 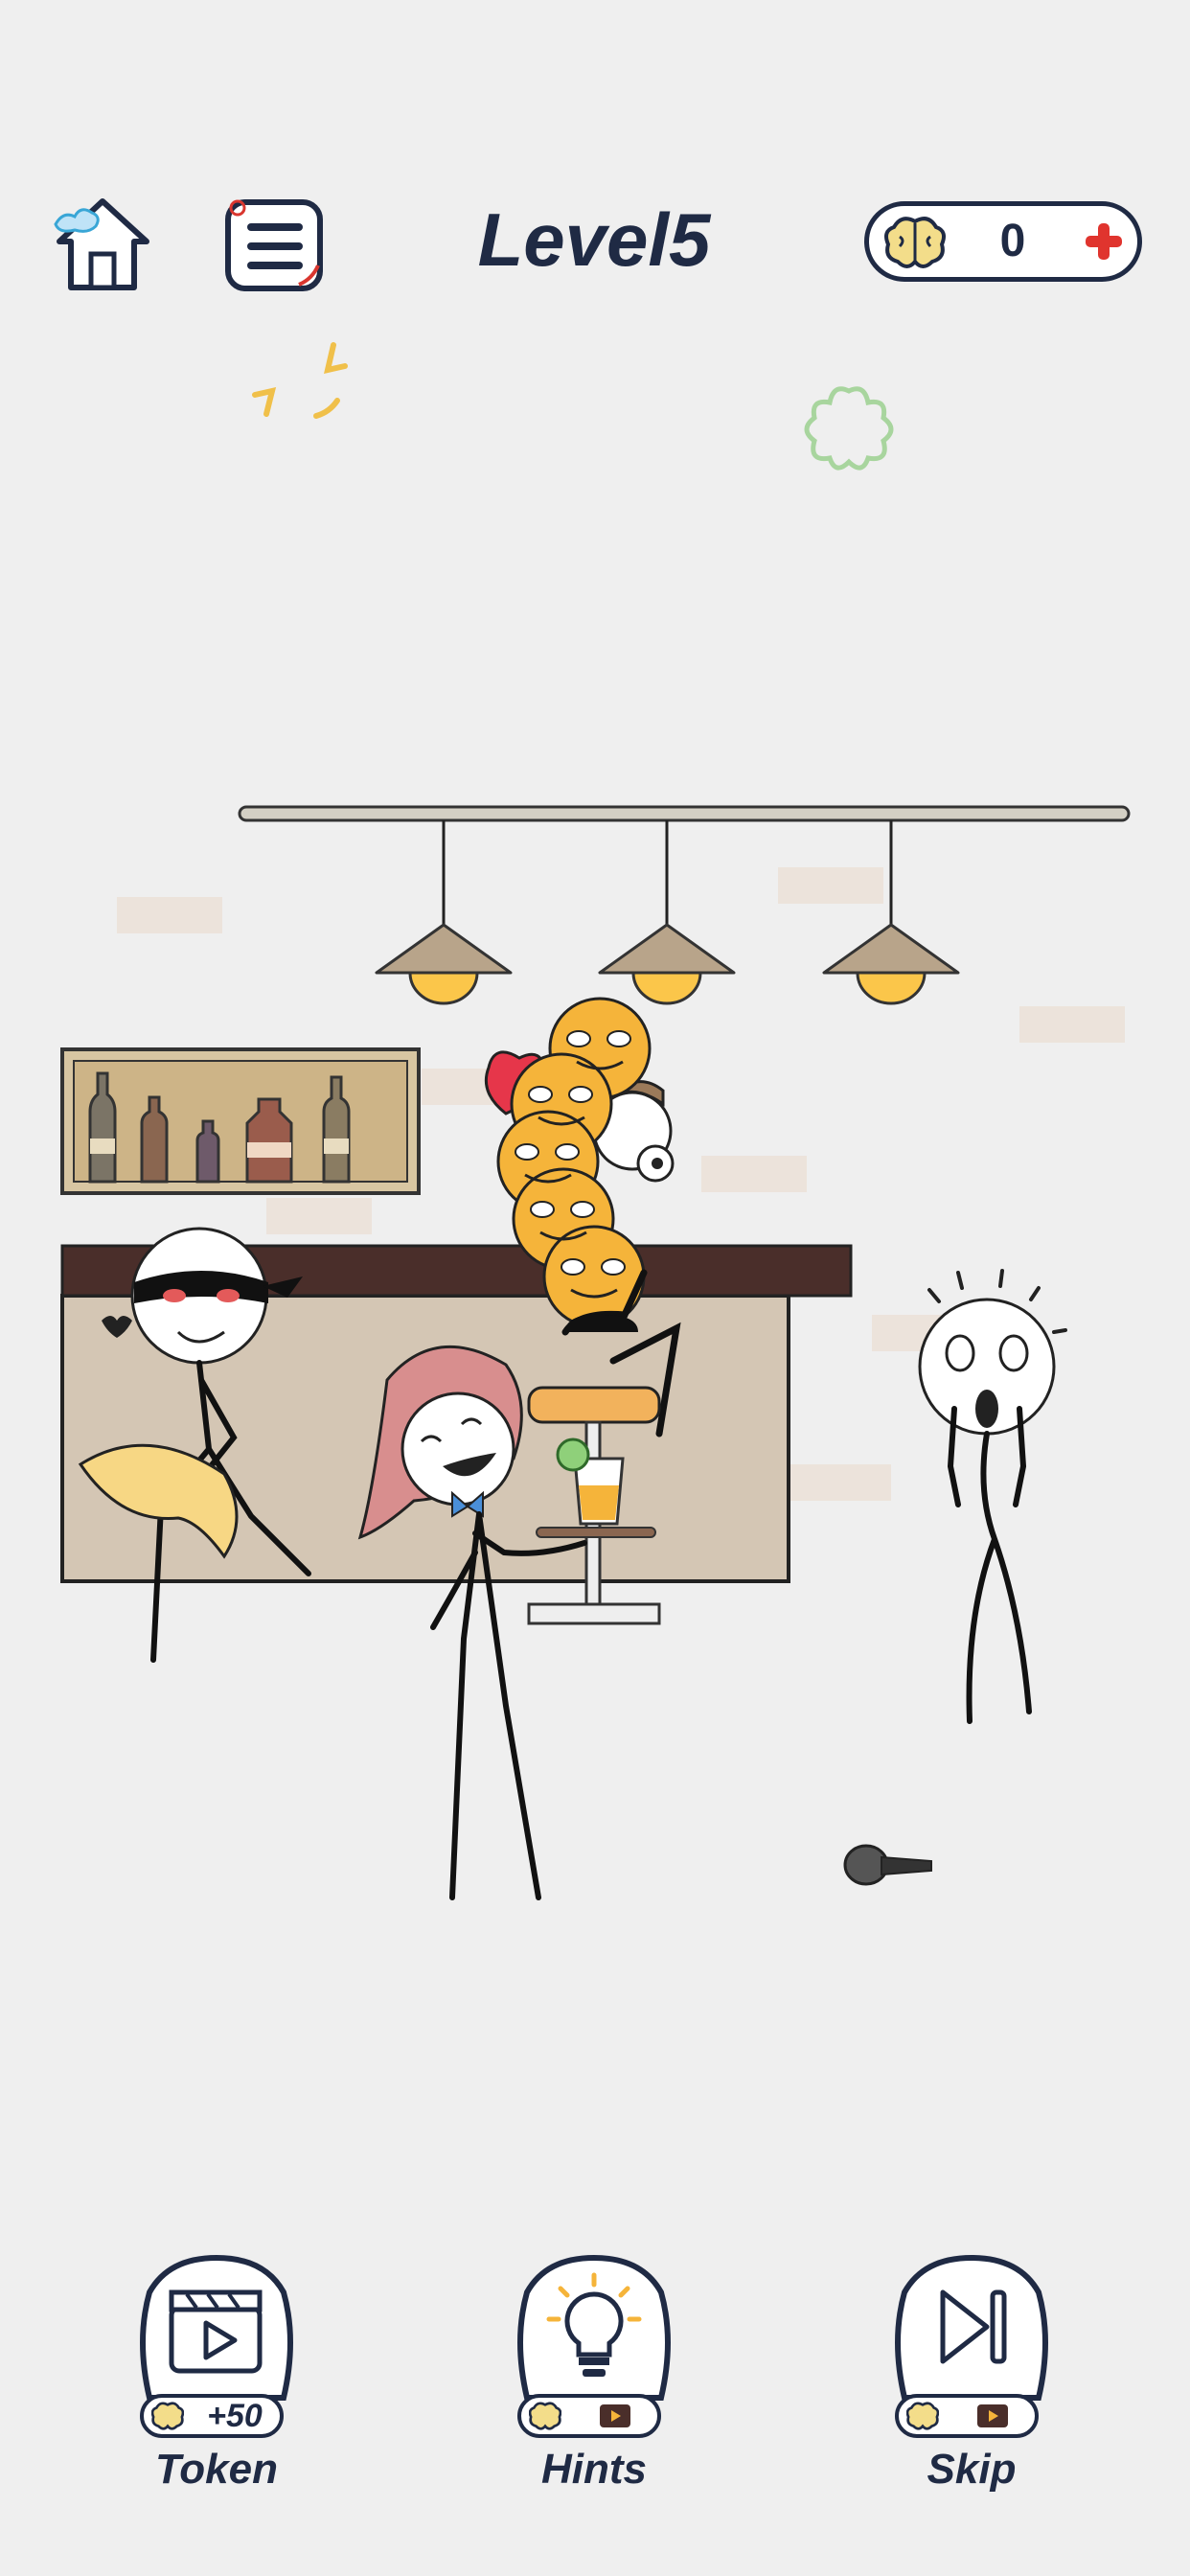 I want to click on lamp-rail, so click(x=684, y=813).